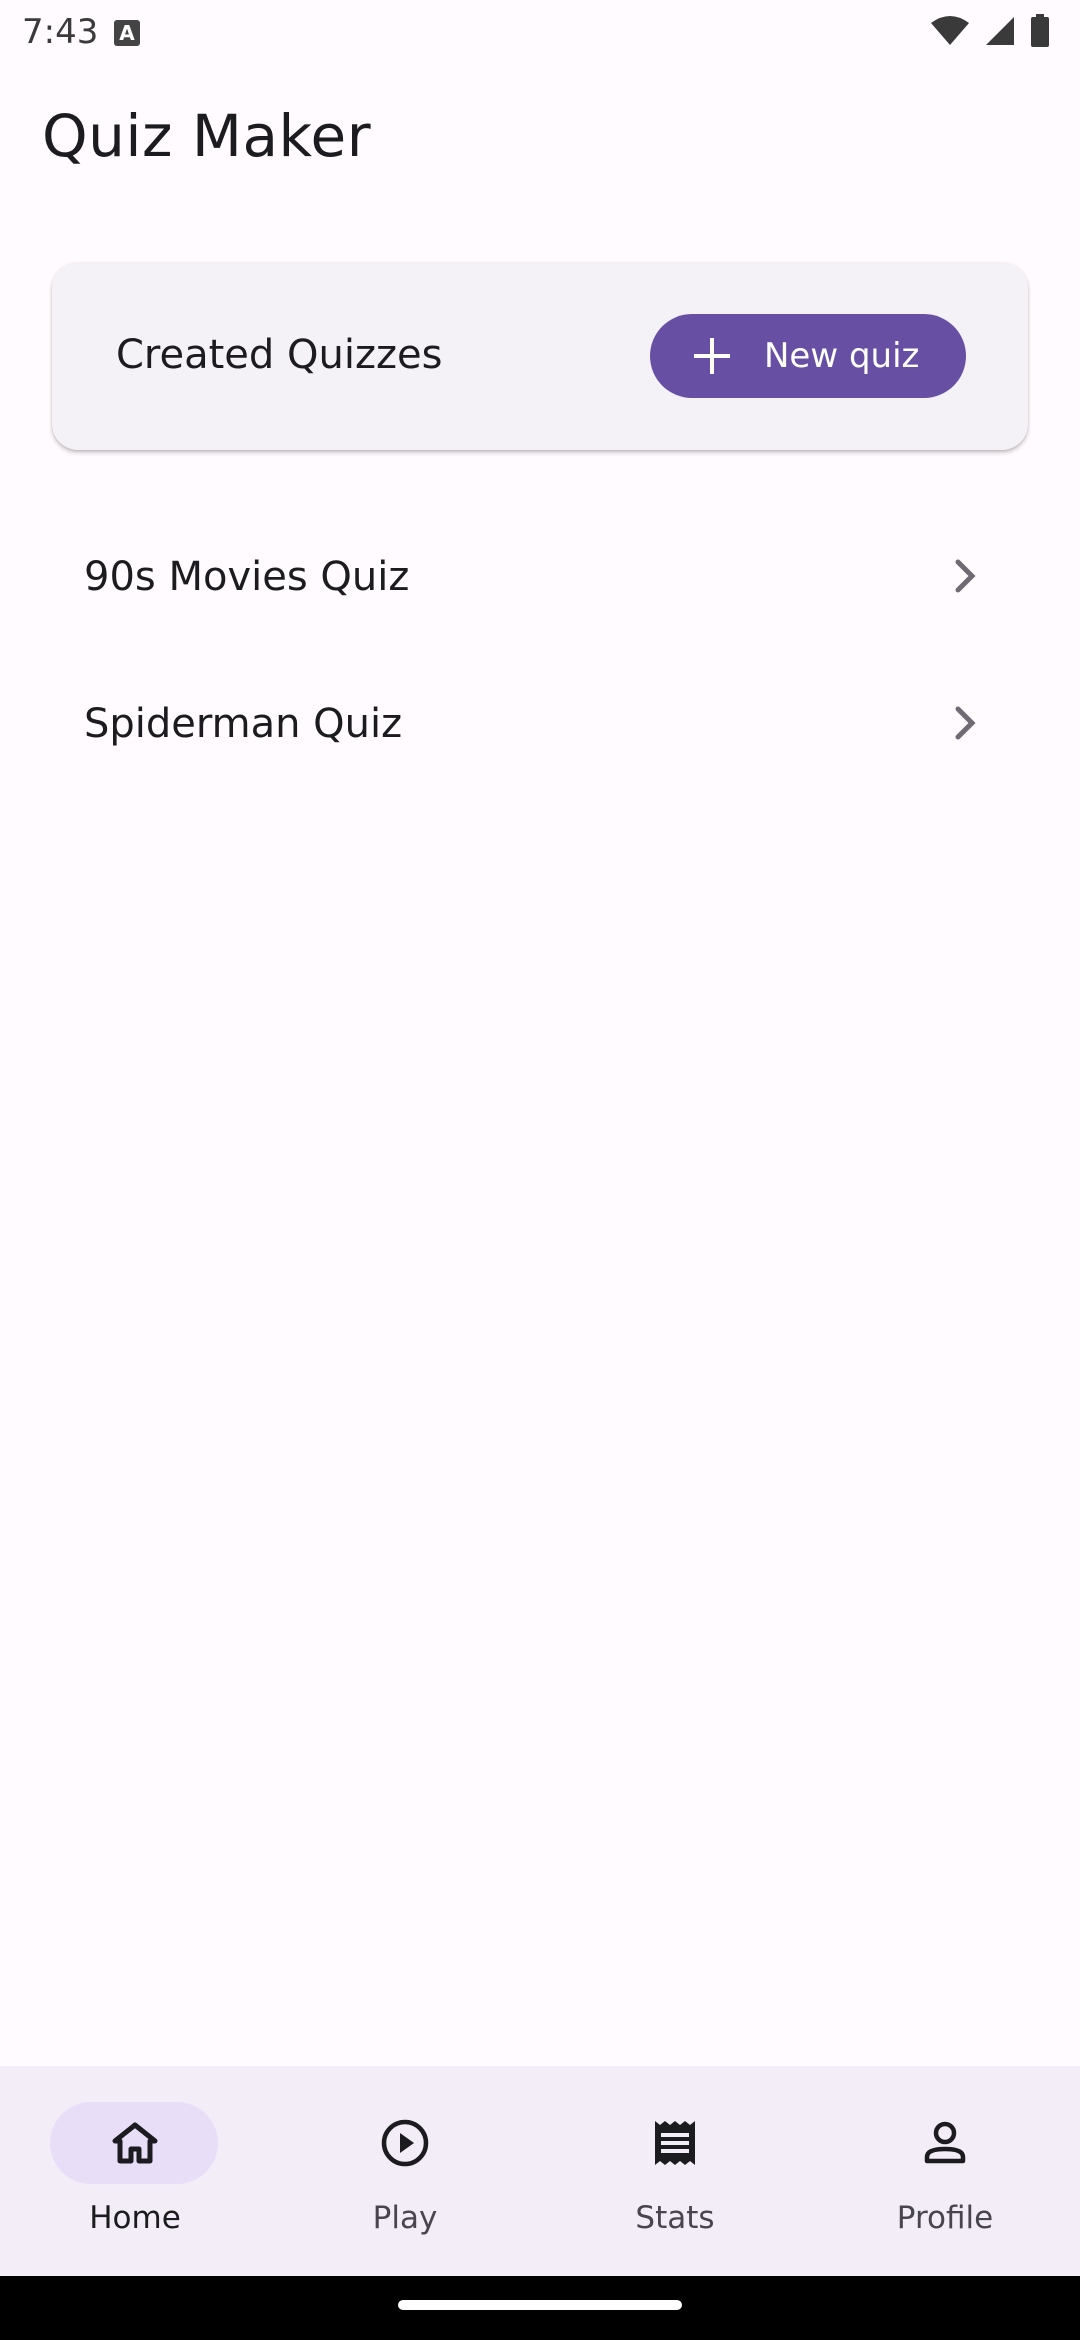 The image size is (1080, 2340). Describe the element at coordinates (540, 356) in the screenshot. I see `created-quizzes-card: Created Quizzes New quiz` at that location.